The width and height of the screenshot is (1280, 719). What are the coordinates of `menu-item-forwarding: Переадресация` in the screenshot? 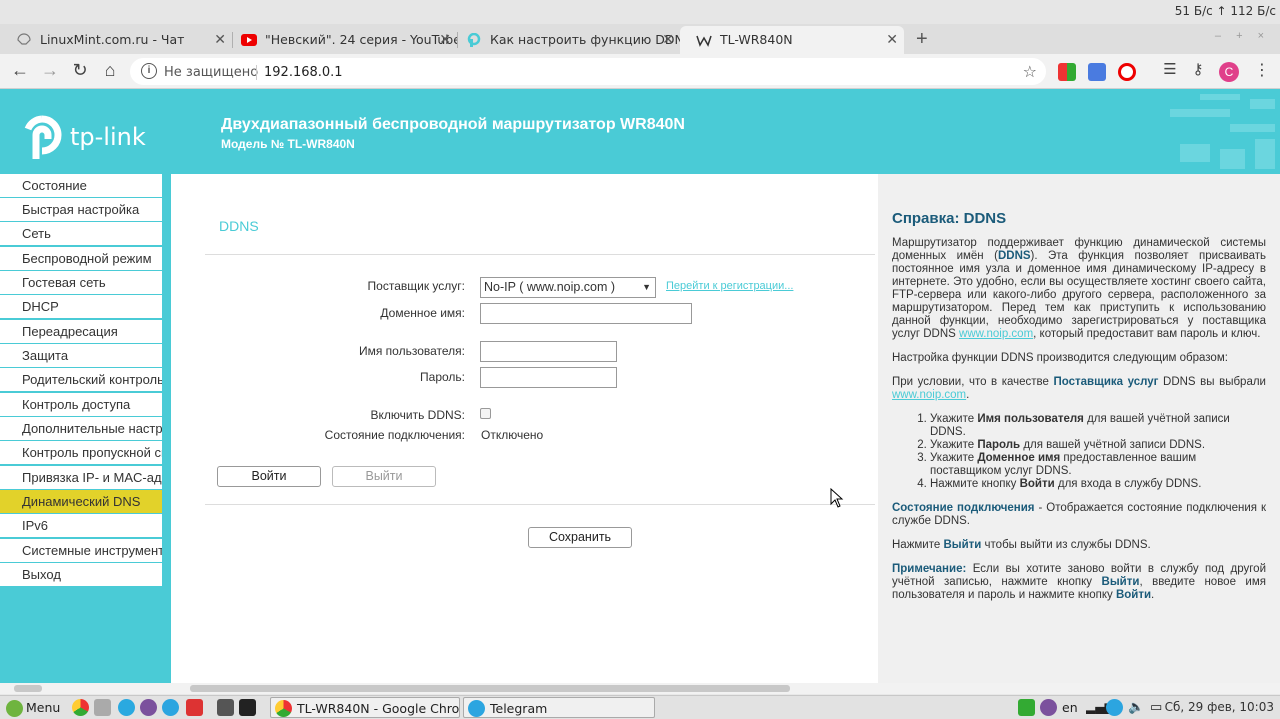 It's located at (81, 331).